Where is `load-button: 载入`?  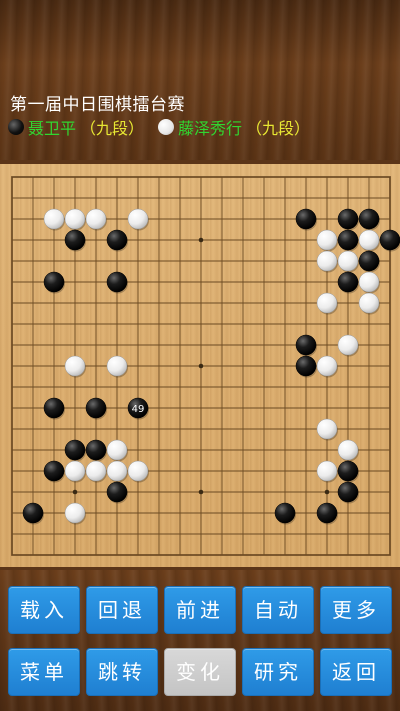 load-button: 载入 is located at coordinates (44, 610).